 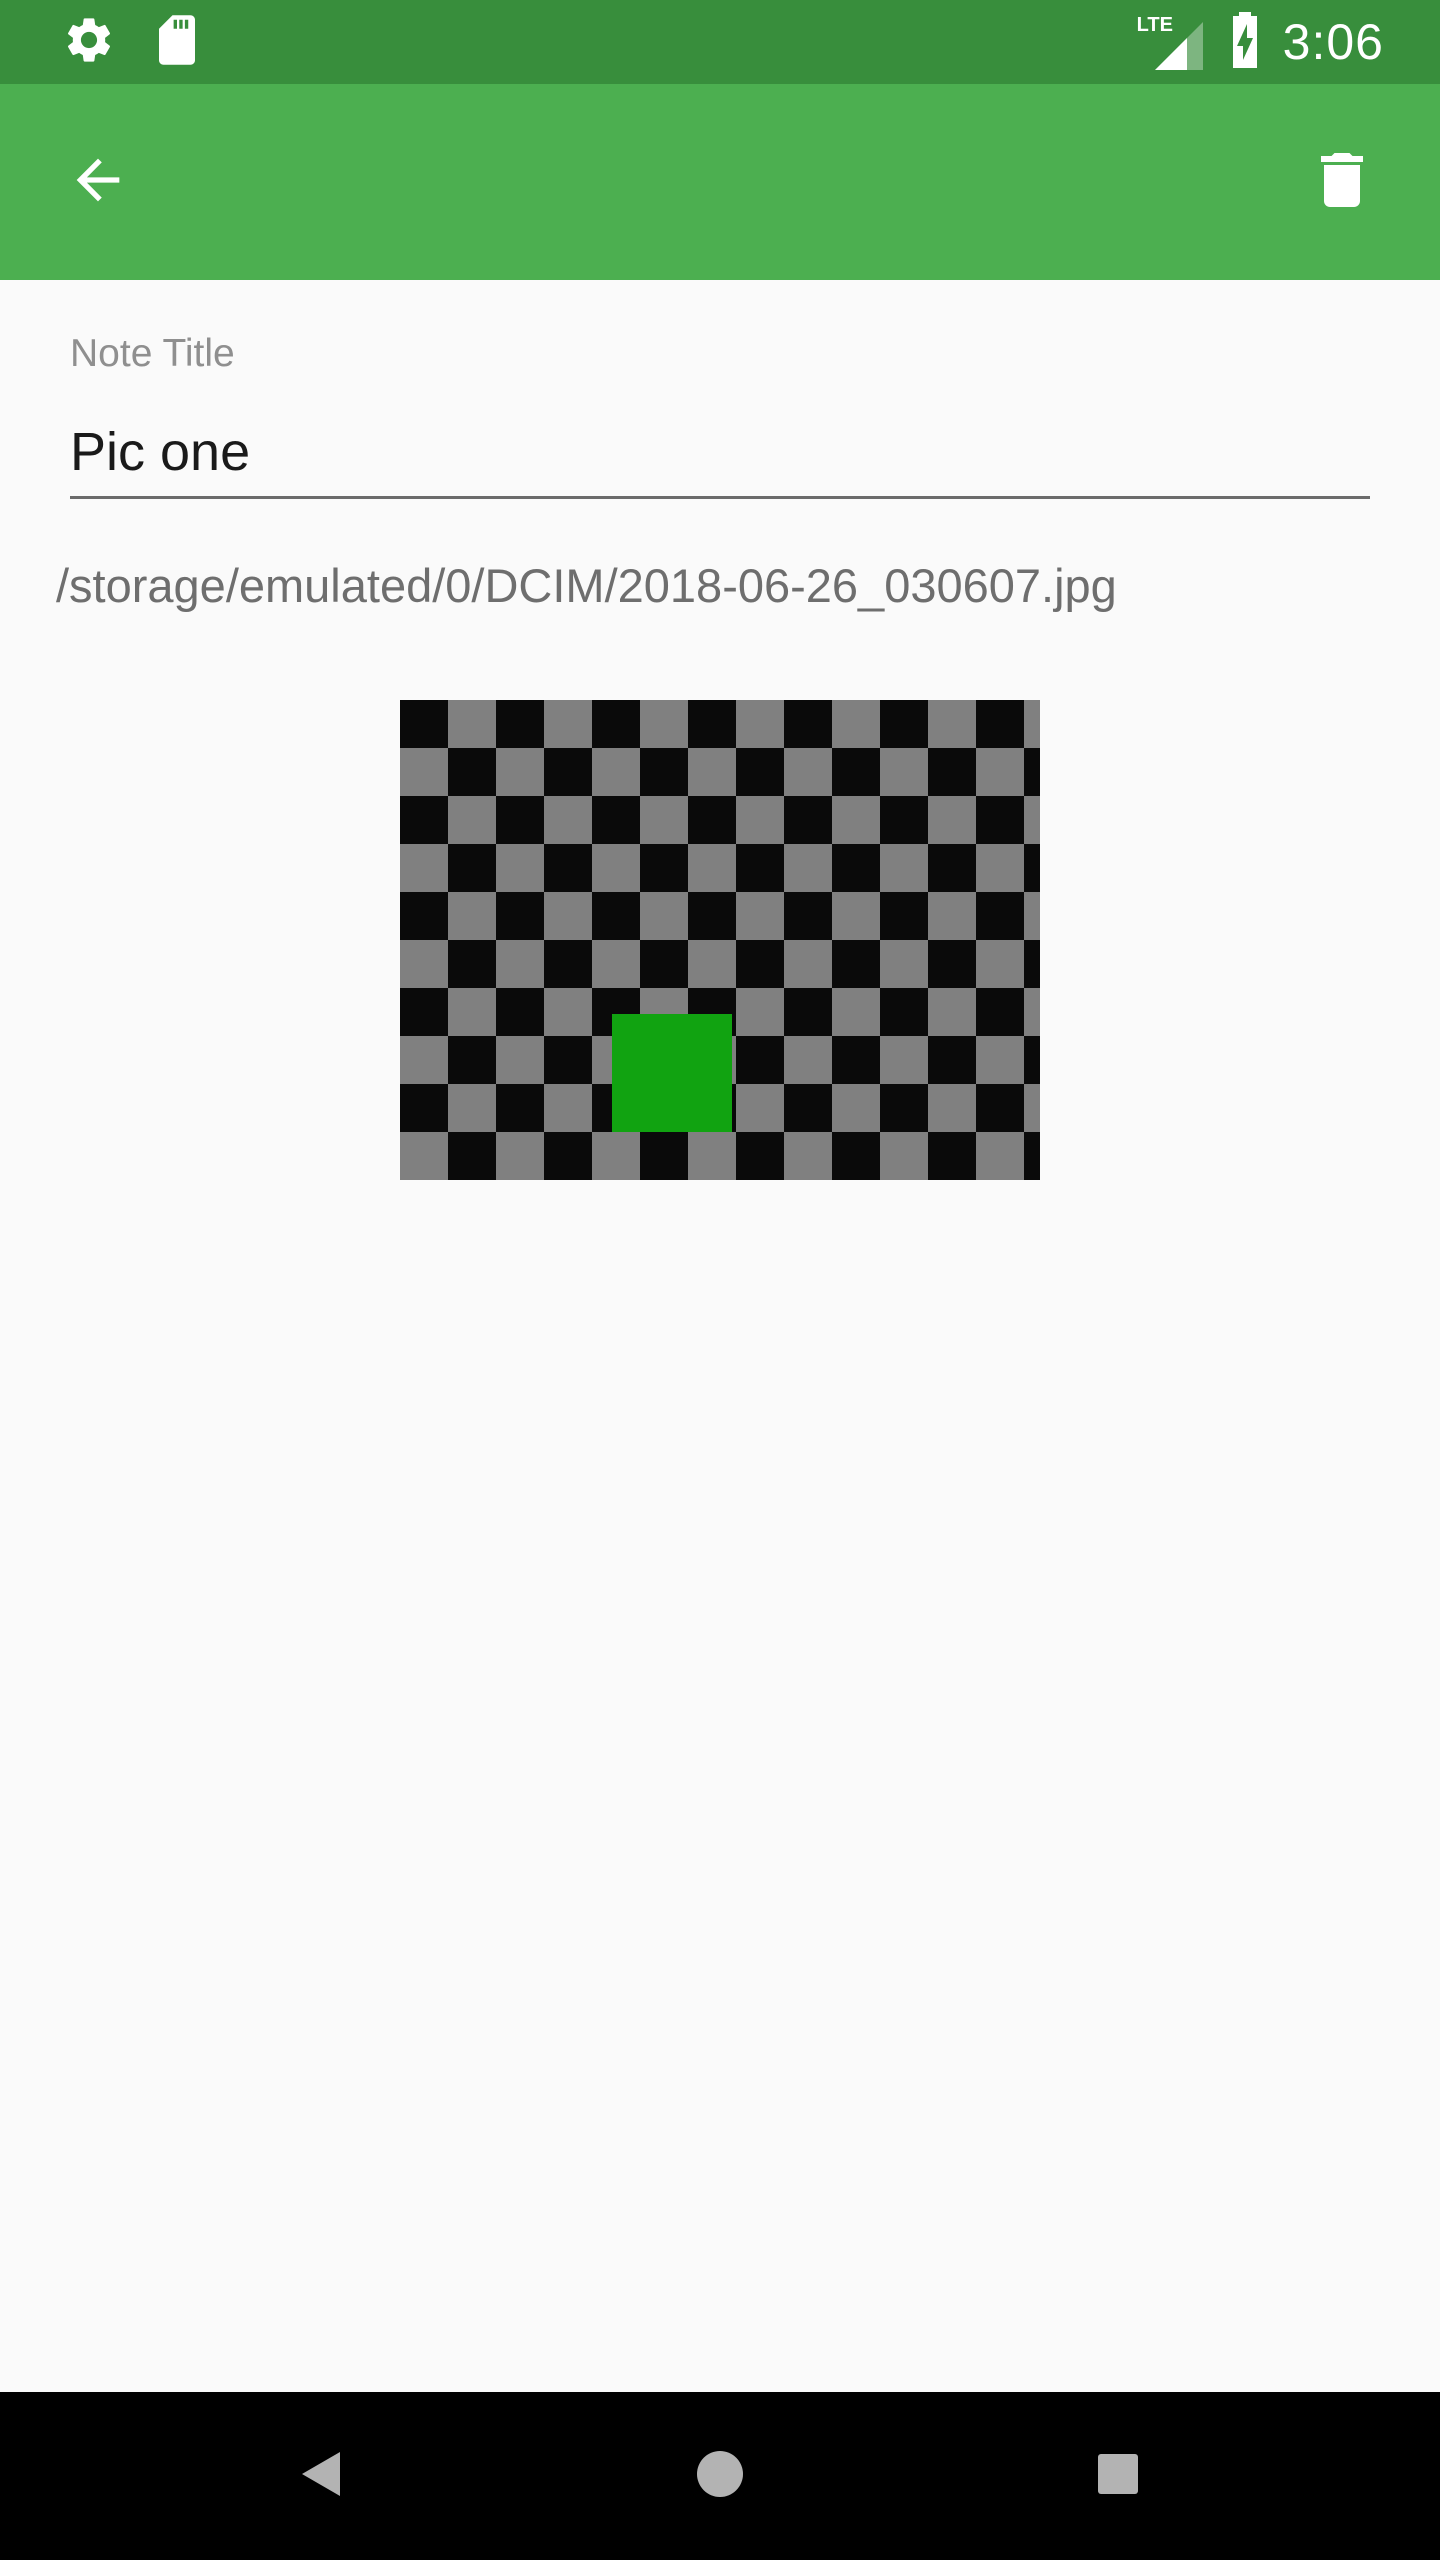 What do you see at coordinates (720, 42) in the screenshot?
I see `status-bar: LTE 3:06` at bounding box center [720, 42].